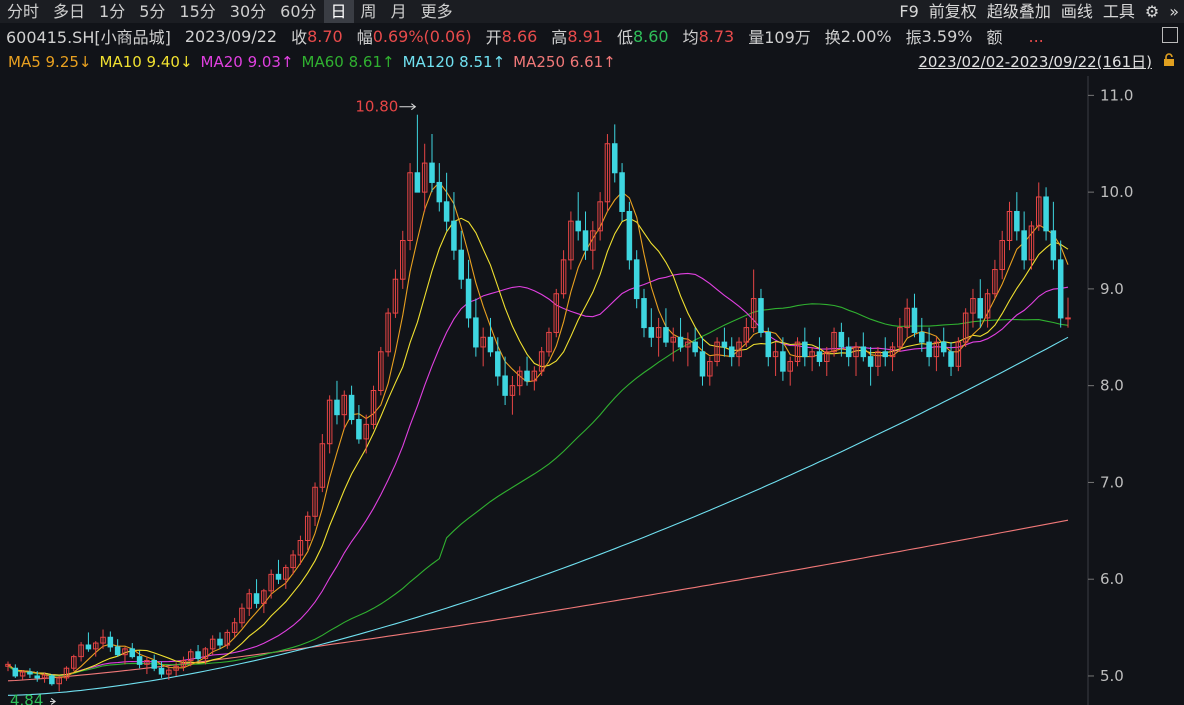 This screenshot has width=1184, height=705. I want to click on avg-value: 8.73, so click(716, 36).